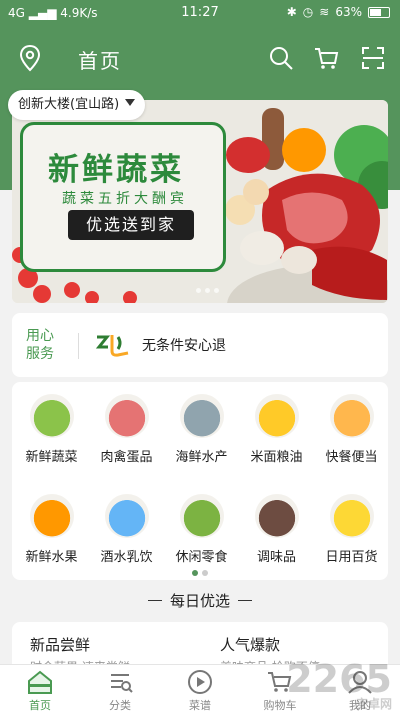 The image size is (400, 711). I want to click on banner-subline: 蔬菜五折大酬宾, so click(125, 199).